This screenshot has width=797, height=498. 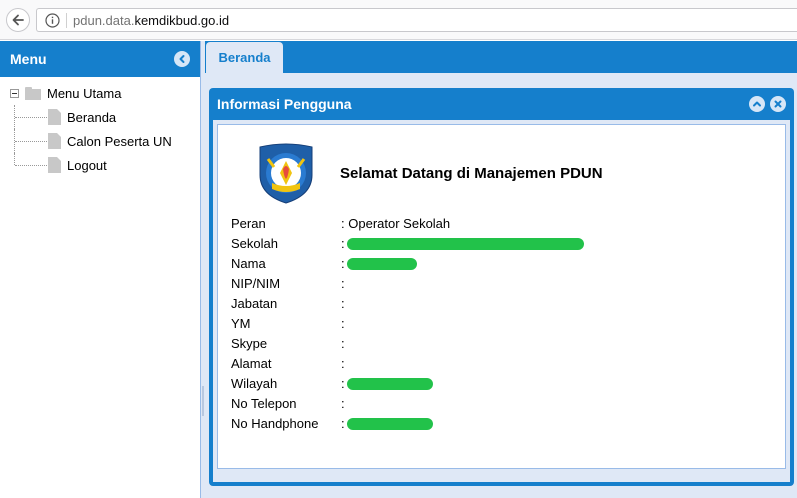 I want to click on panel-collapse-button, so click(x=757, y=104).